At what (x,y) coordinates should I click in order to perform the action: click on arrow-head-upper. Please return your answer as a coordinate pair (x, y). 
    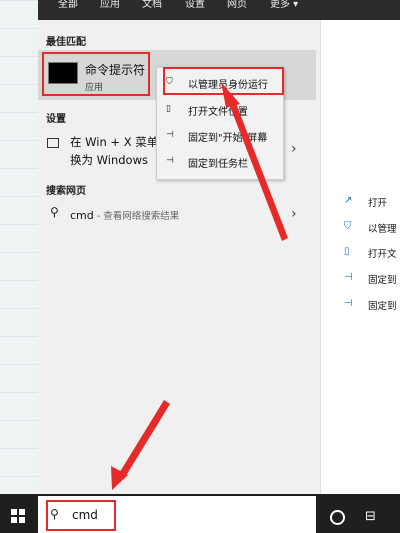
    Looking at the image, I should click on (230, 95).